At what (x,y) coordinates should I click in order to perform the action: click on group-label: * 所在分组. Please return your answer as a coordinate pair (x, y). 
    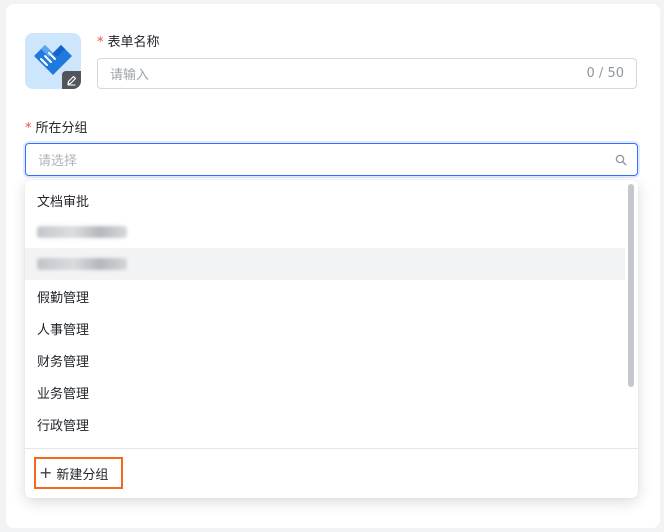
    Looking at the image, I should click on (56, 128).